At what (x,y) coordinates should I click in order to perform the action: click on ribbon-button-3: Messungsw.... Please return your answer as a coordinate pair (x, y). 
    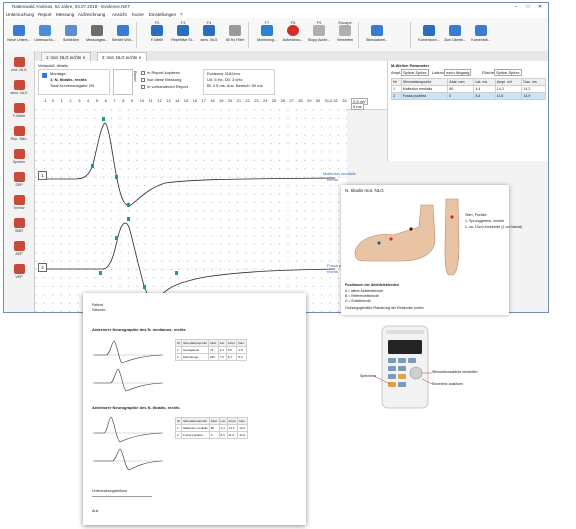
    Looking at the image, I should click on (97, 35).